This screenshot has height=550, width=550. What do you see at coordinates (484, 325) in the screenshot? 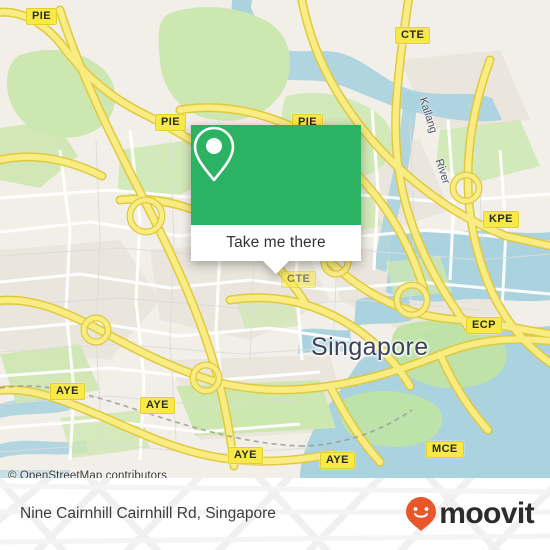
I see `highway-shield: ECP` at bounding box center [484, 325].